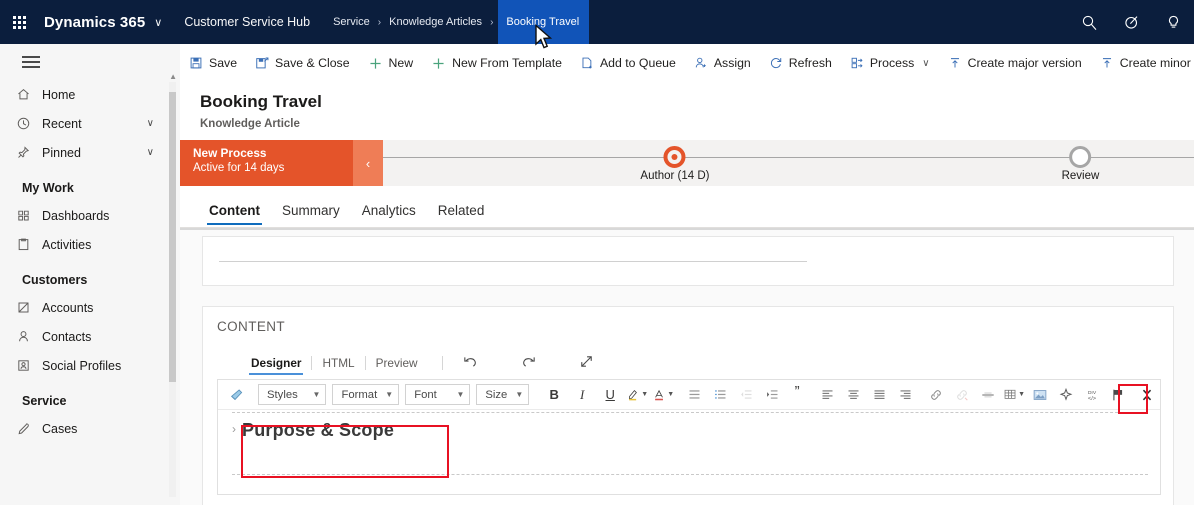 This screenshot has width=1194, height=505. Describe the element at coordinates (234, 429) in the screenshot. I see `chevron-right-icon: ›` at that location.